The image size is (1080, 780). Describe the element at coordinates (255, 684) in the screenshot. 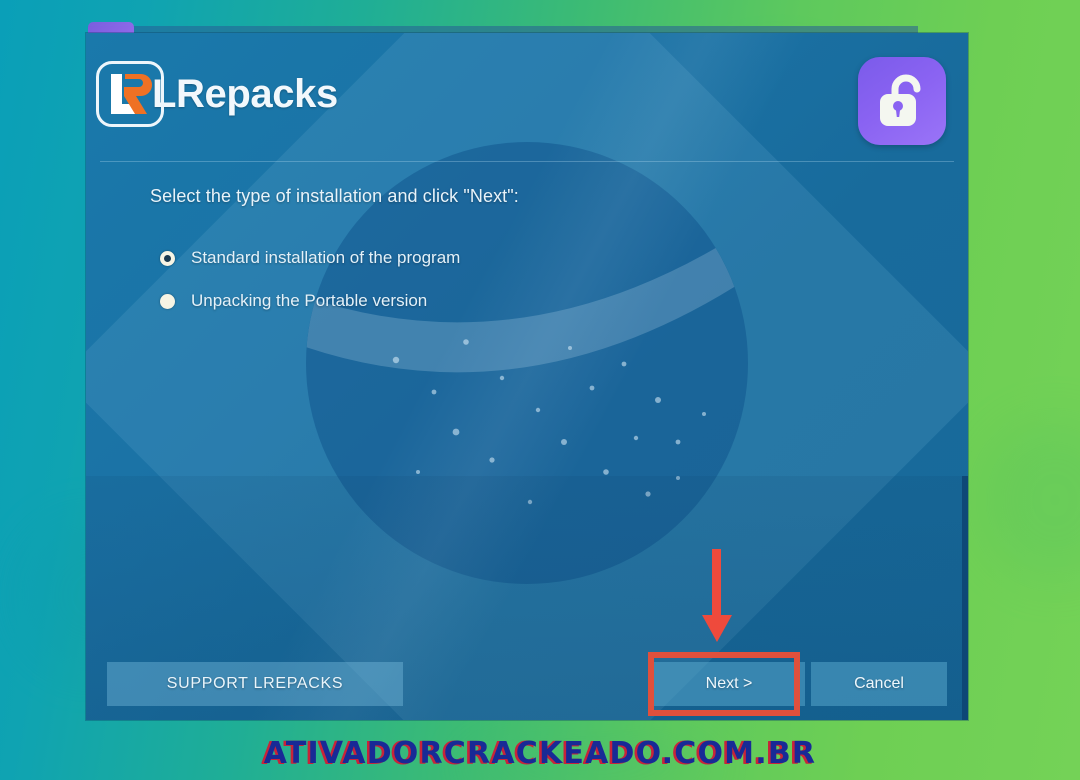

I see `support-lrepacks-button: SUPPORT LREPACKS` at that location.